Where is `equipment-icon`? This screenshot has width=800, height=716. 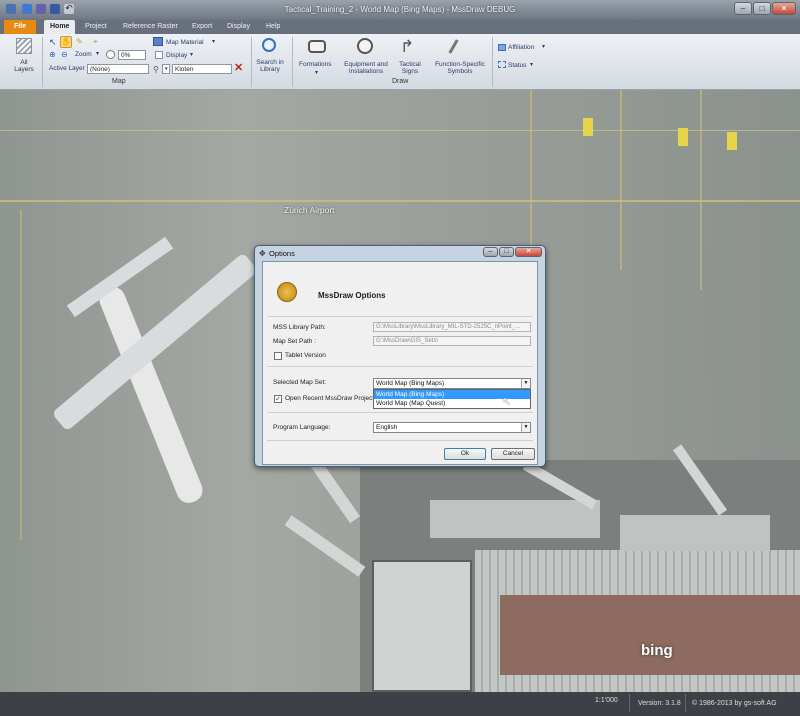 equipment-icon is located at coordinates (365, 46).